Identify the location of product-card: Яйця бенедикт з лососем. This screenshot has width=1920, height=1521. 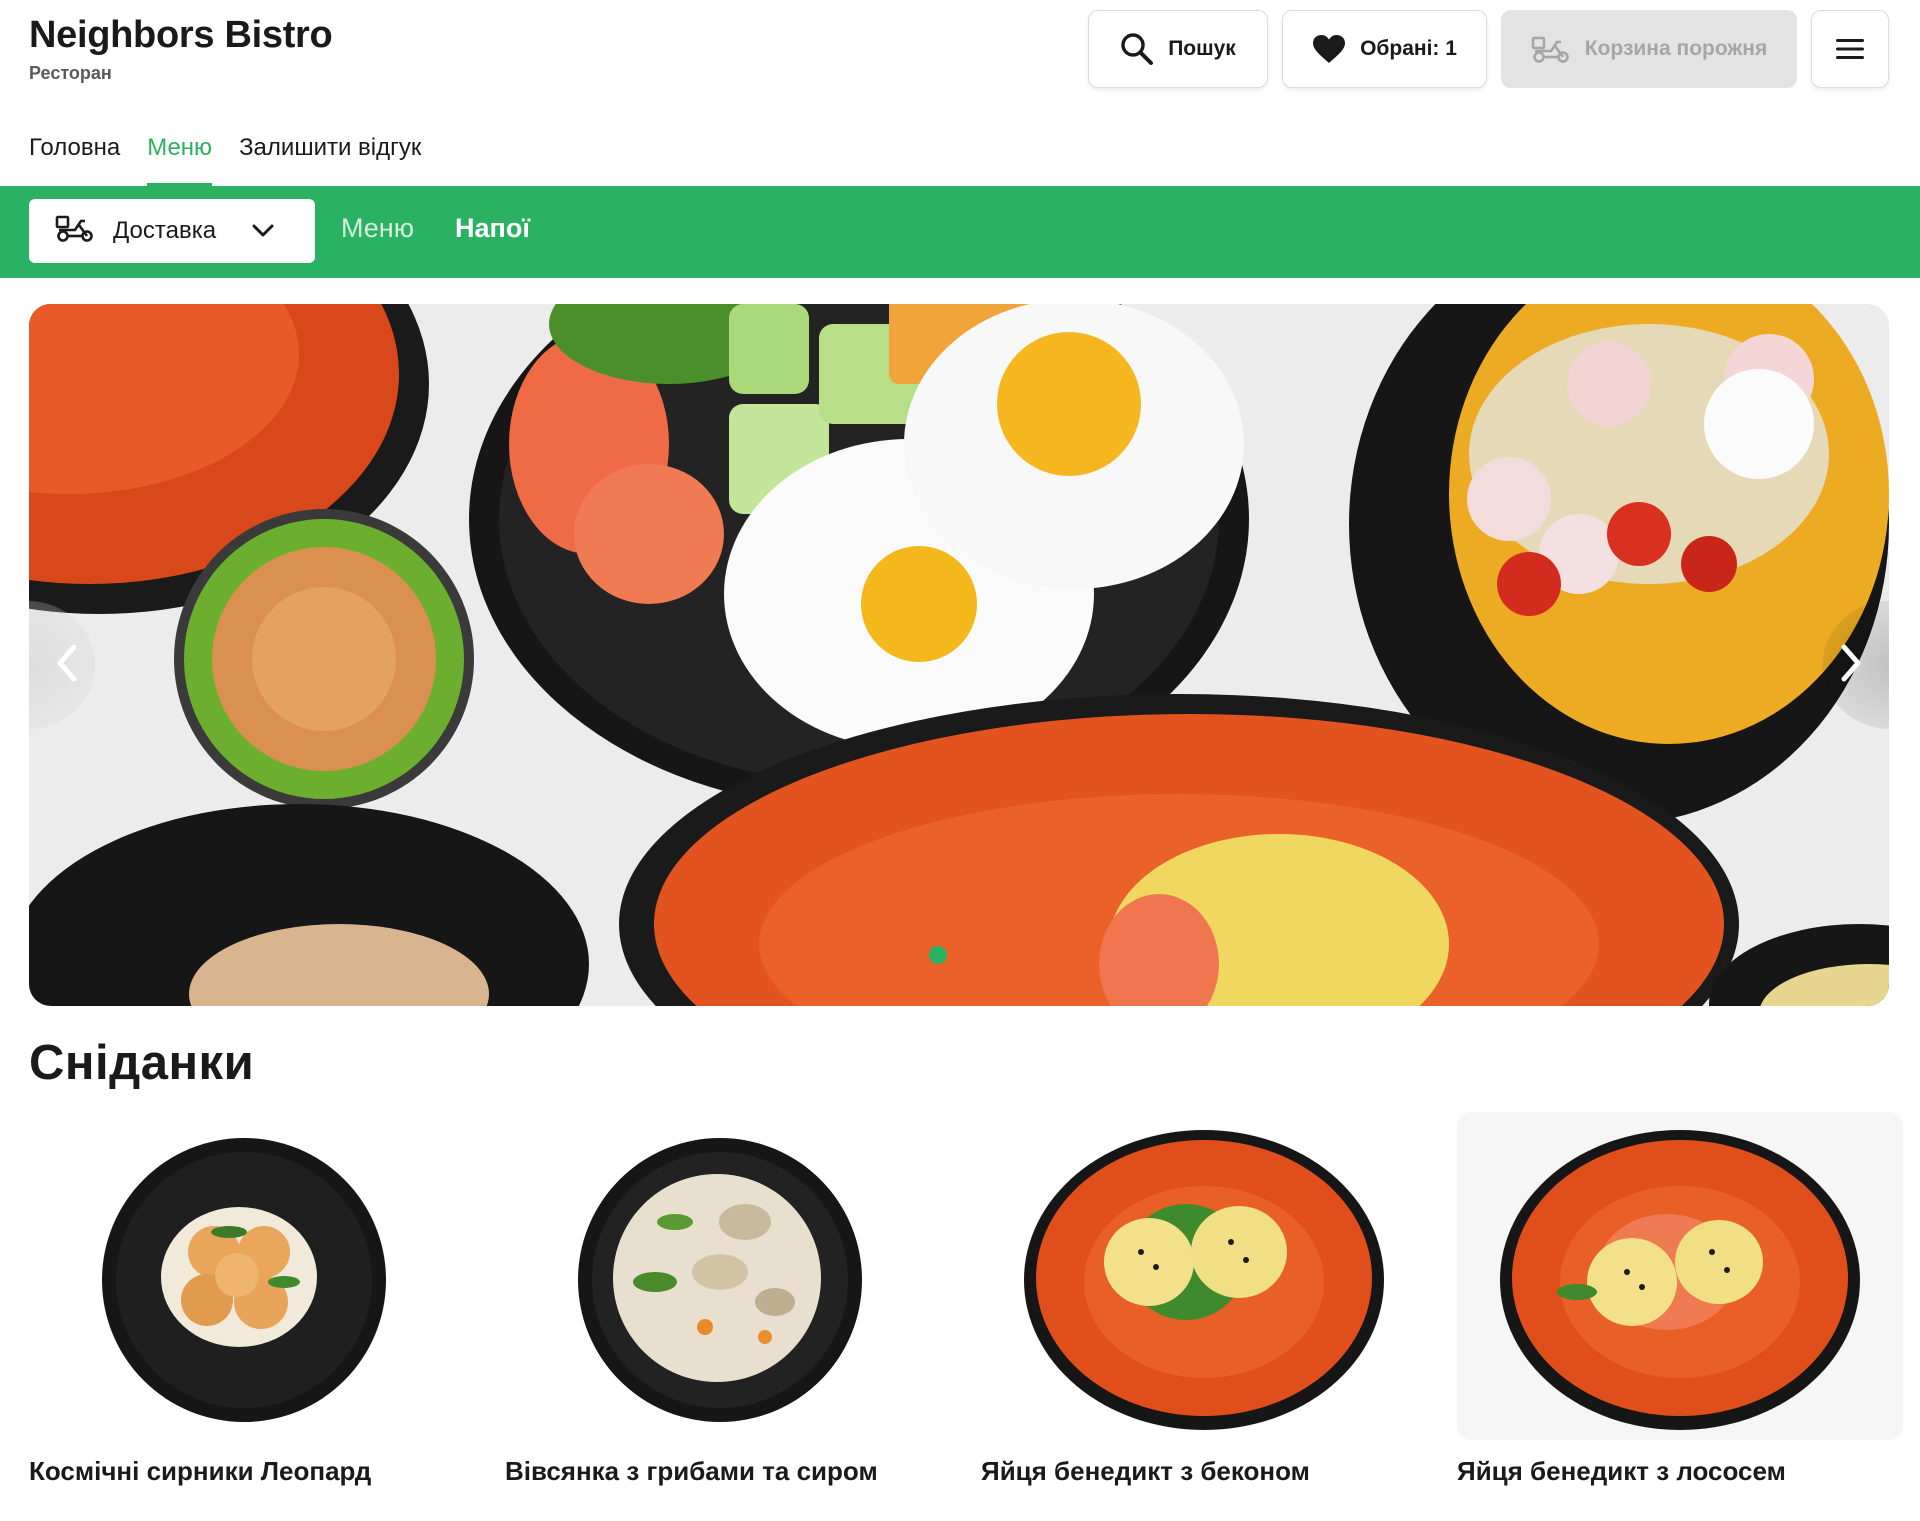
(1680, 1316).